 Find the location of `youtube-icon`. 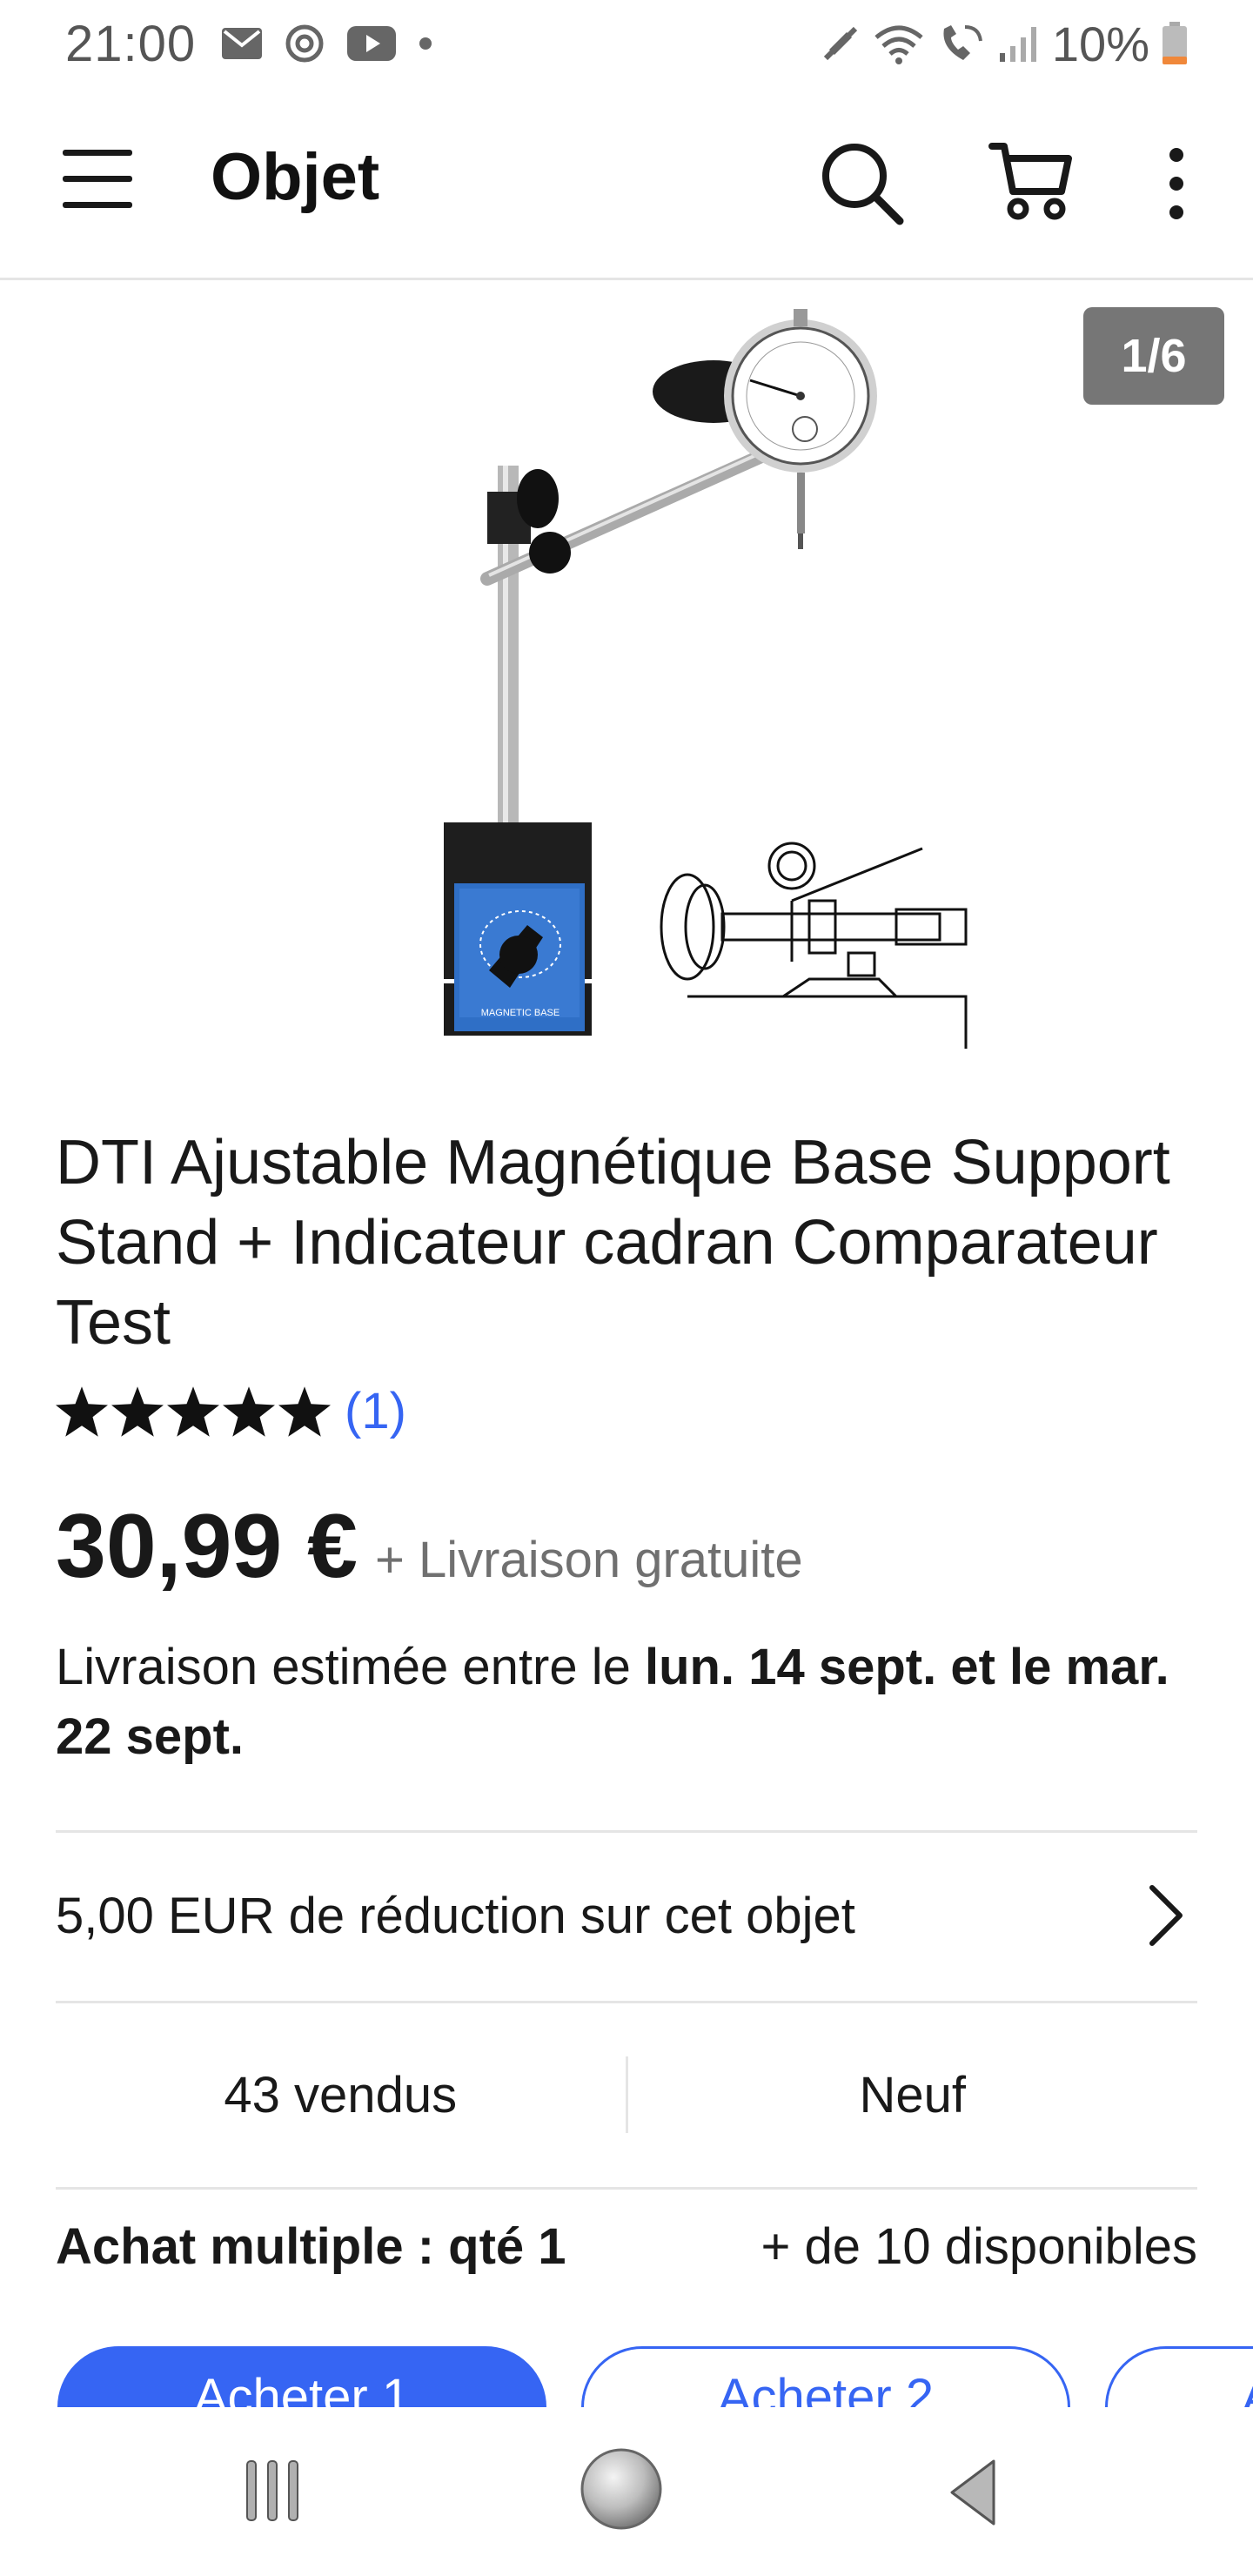

youtube-icon is located at coordinates (372, 43).